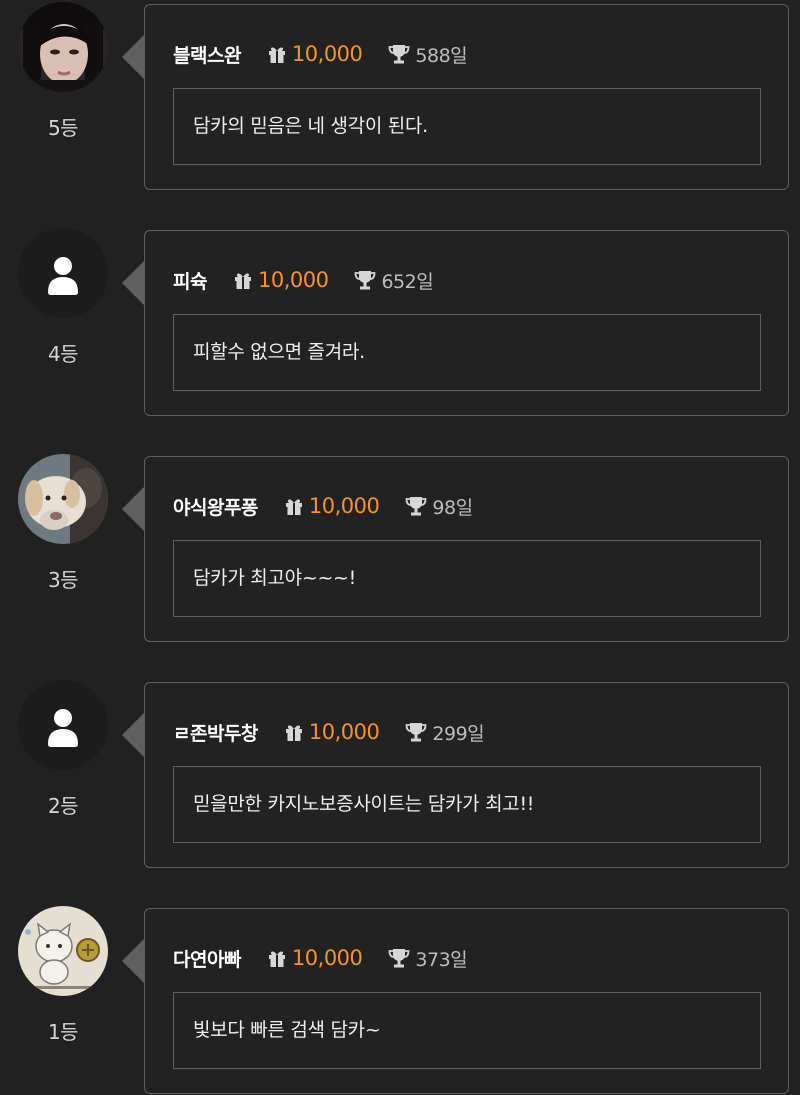 The image size is (800, 1095). What do you see at coordinates (190, 280) in the screenshot?
I see `nickname: 피슉` at bounding box center [190, 280].